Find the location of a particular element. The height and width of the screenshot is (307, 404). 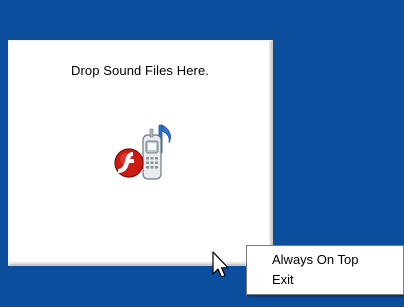

context-menu: Always On Top Exit is located at coordinates (325, 270).